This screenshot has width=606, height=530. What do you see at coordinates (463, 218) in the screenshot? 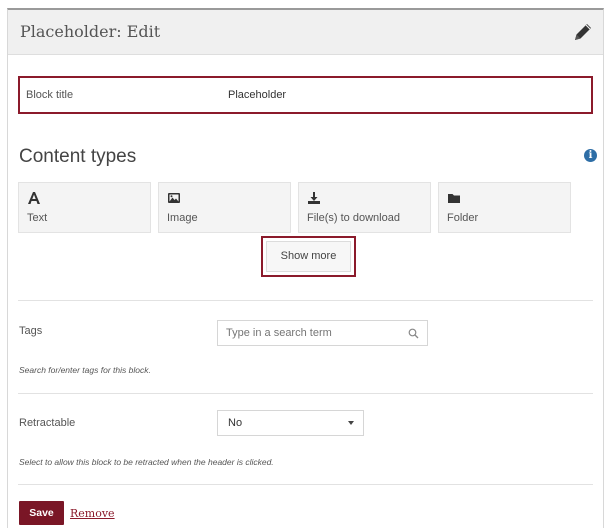
I see `content-type-label: Folder` at bounding box center [463, 218].